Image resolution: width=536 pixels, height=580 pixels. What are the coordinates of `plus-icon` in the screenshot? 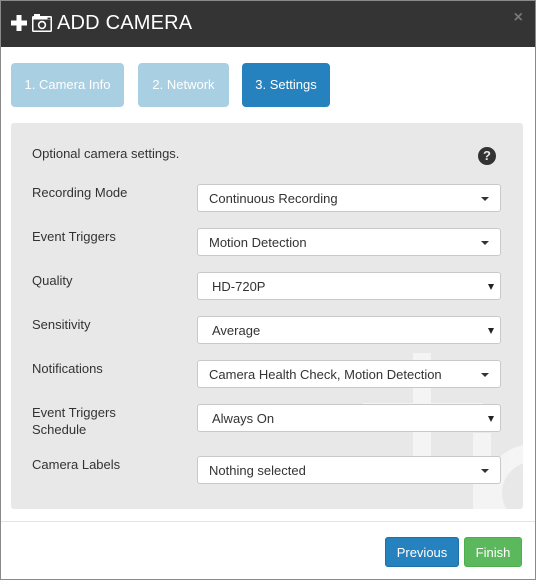 It's located at (19, 23).